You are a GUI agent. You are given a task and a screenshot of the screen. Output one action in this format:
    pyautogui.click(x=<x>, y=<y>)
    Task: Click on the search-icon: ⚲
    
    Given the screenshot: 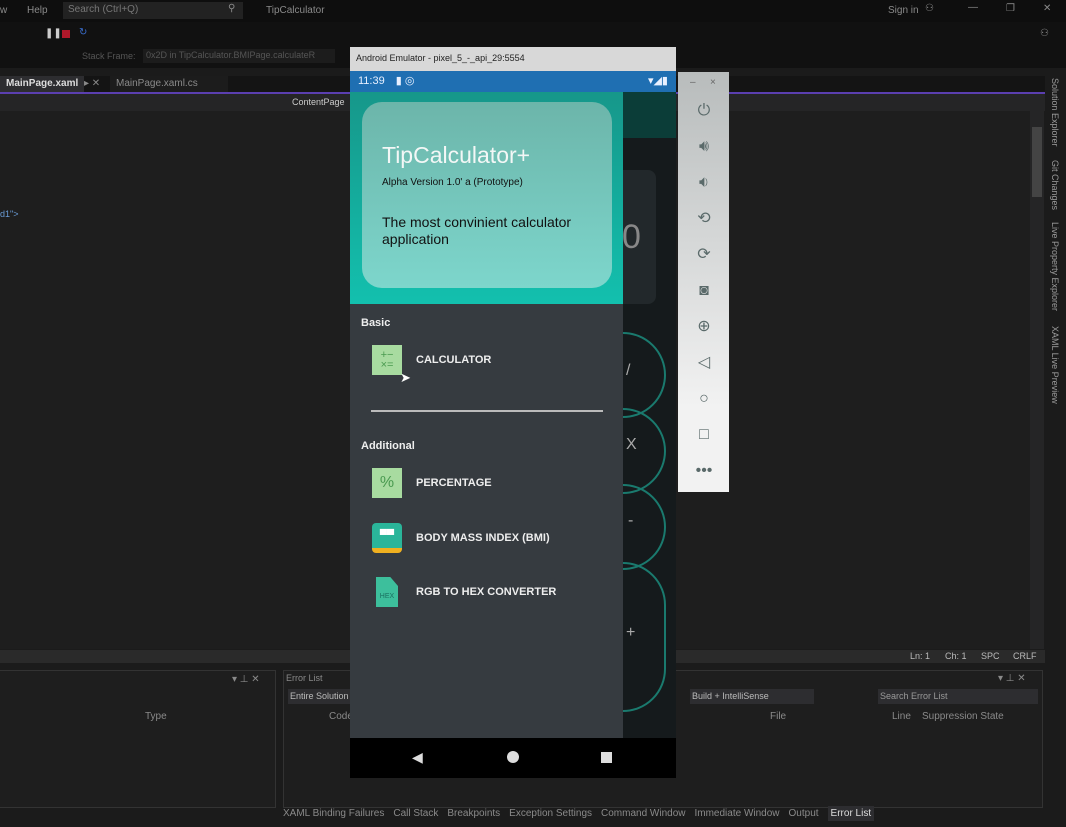 What is the action you would take?
    pyautogui.click(x=232, y=8)
    